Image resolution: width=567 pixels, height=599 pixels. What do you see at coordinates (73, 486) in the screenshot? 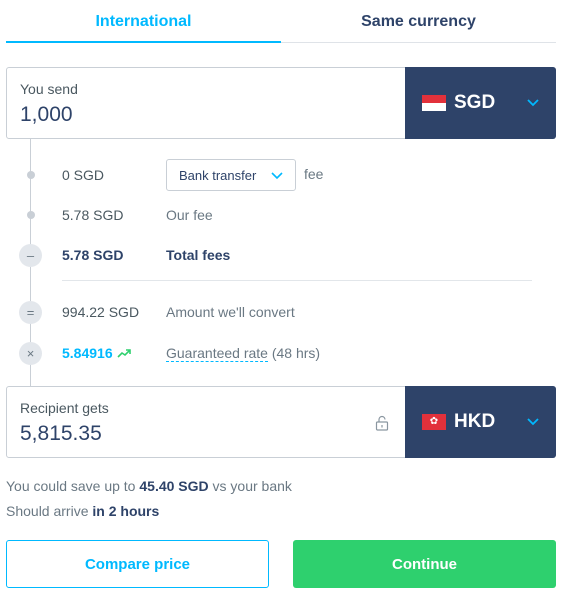
I see `save-prefix: You could save up to` at bounding box center [73, 486].